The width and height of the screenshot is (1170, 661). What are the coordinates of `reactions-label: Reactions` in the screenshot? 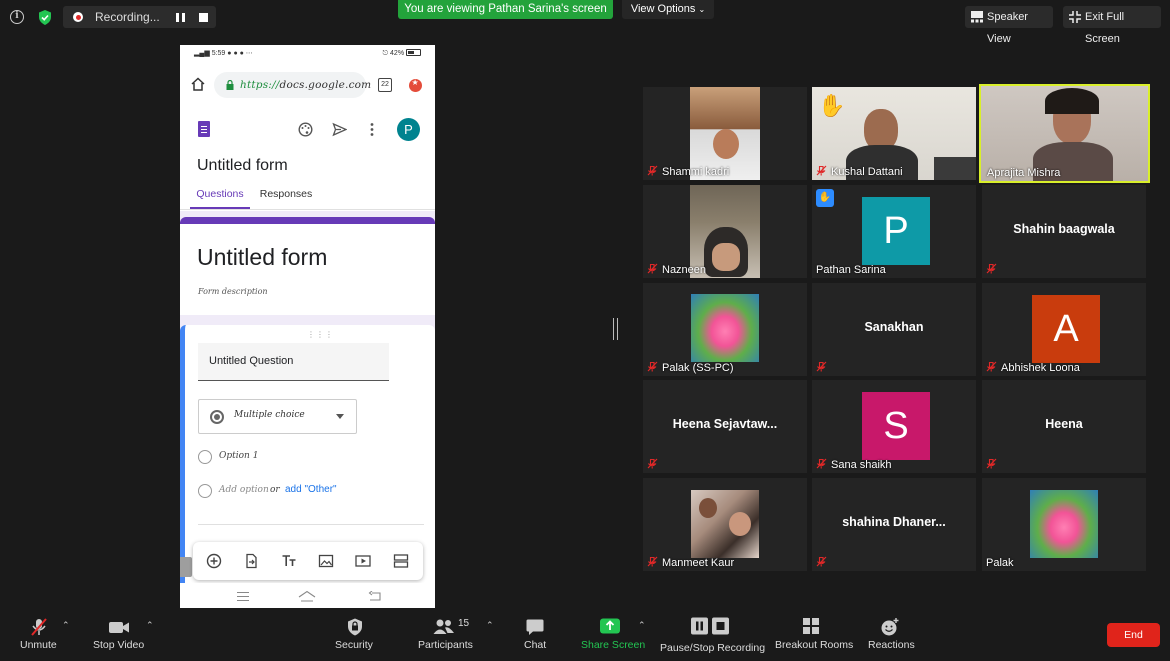 It's located at (891, 645).